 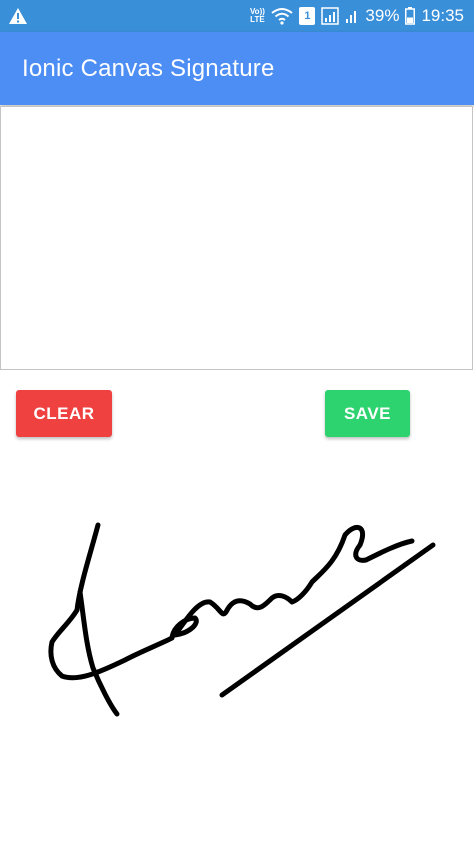 What do you see at coordinates (148, 68) in the screenshot?
I see `page-title: Ionic Canvas Signature` at bounding box center [148, 68].